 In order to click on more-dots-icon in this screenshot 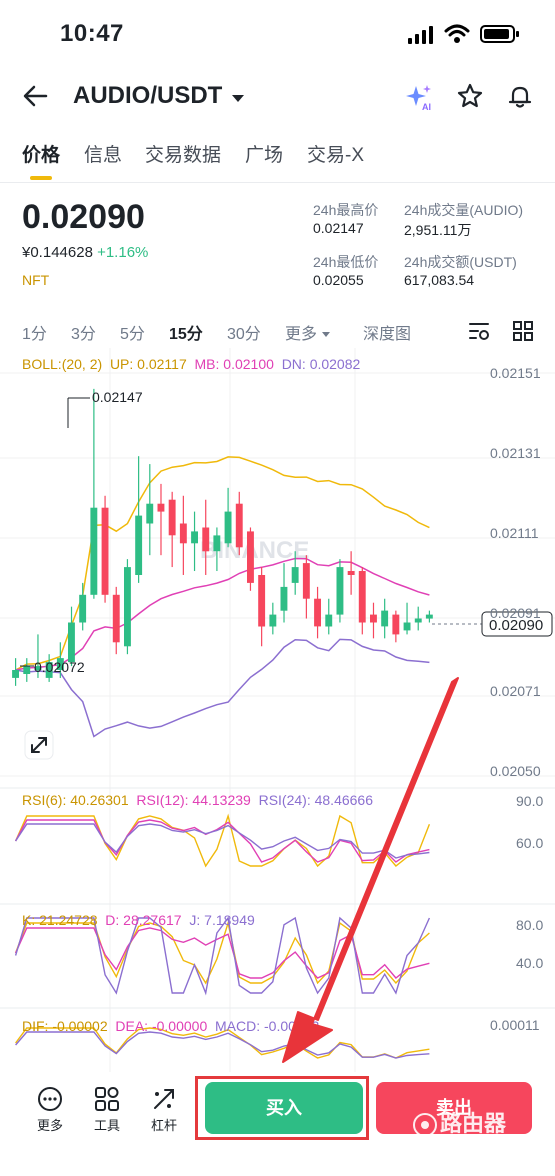, I will do `click(50, 1099)`.